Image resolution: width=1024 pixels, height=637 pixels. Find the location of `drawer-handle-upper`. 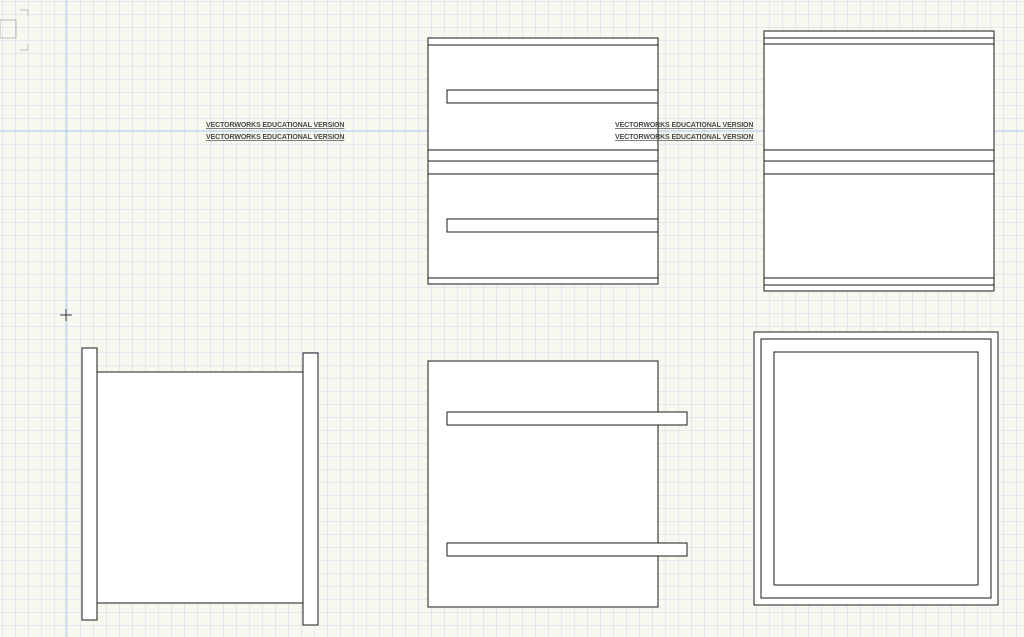

drawer-handle-upper is located at coordinates (552, 96).